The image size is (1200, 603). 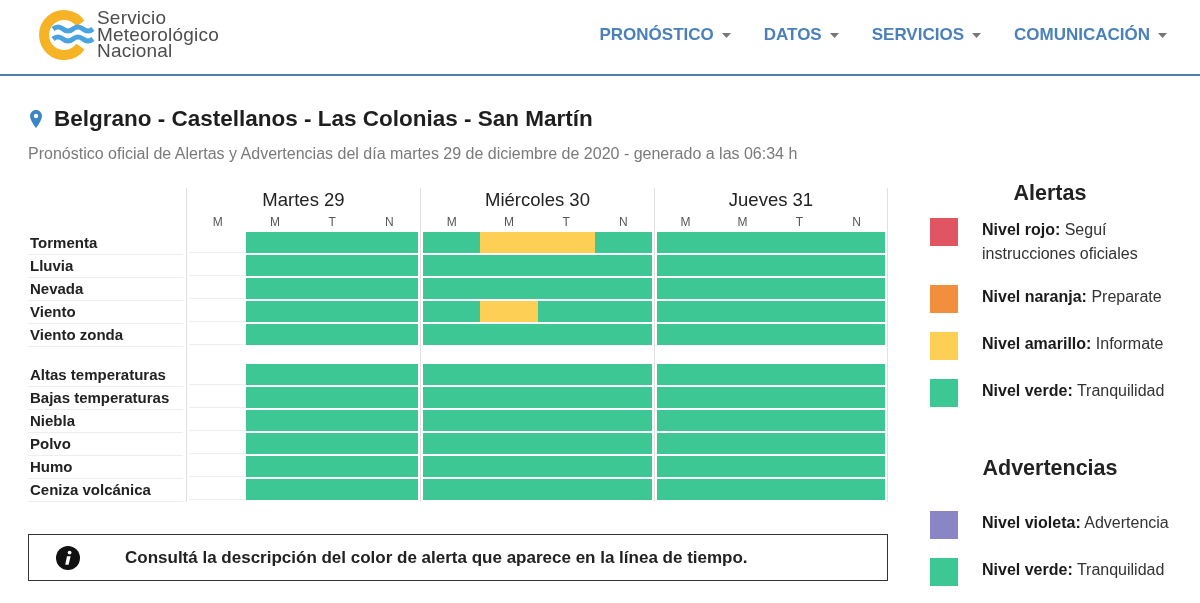 I want to click on location-title: Belgrano - Castellanos - Las Colonias - San Martín, so click(x=323, y=119).